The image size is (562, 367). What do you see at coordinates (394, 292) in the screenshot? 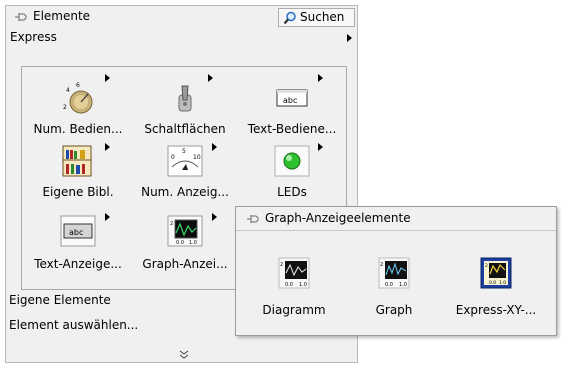
I see `subpalette-item-graph: 2 0.0 1.0 Graph` at bounding box center [394, 292].